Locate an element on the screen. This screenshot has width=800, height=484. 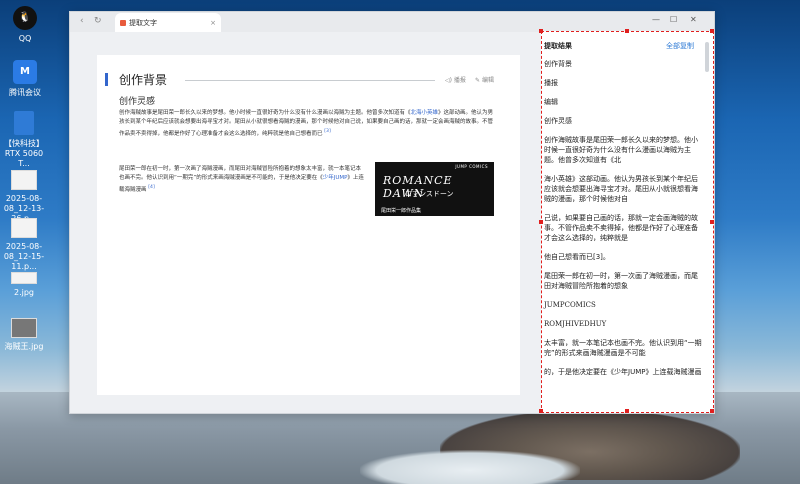
tab-extract-text: 提取文字 × is located at coordinates (168, 22).